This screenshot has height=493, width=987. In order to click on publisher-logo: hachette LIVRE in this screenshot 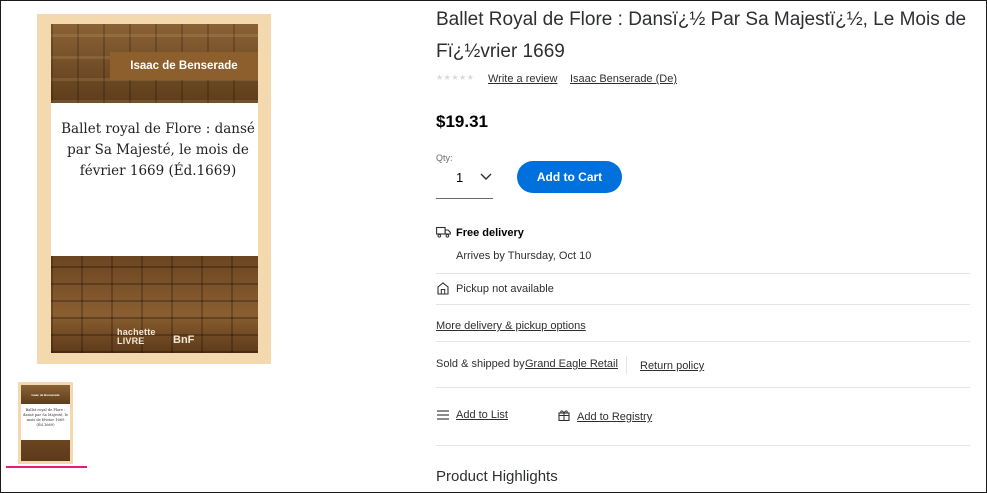, I will do `click(136, 337)`.